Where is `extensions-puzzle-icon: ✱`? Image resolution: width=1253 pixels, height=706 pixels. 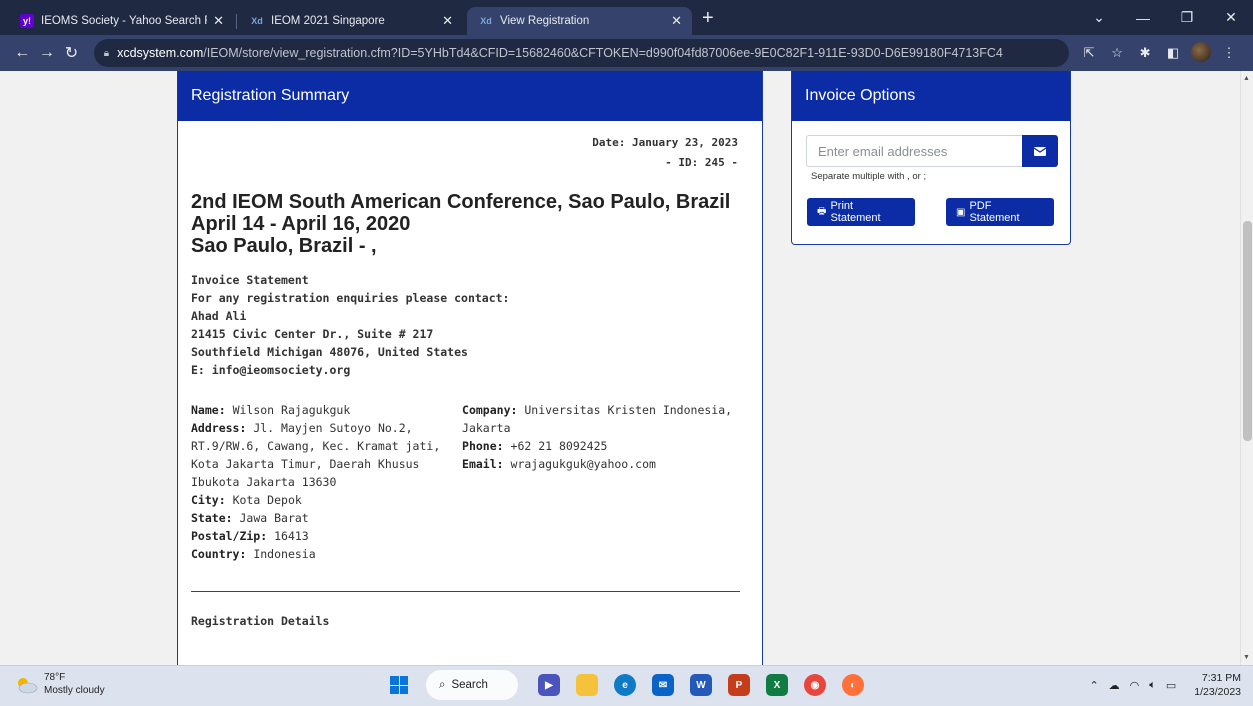
extensions-puzzle-icon: ✱ is located at coordinates (1145, 53).